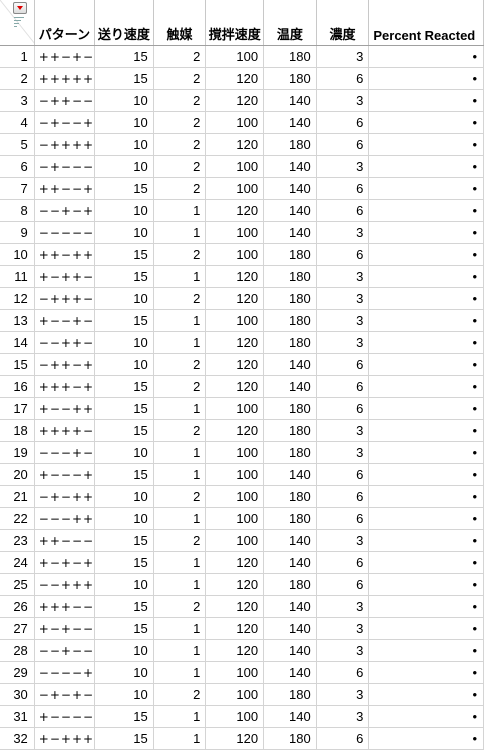 The image size is (484, 754). What do you see at coordinates (65, 232) in the screenshot?
I see `cell-pattern: −−−−−` at bounding box center [65, 232].